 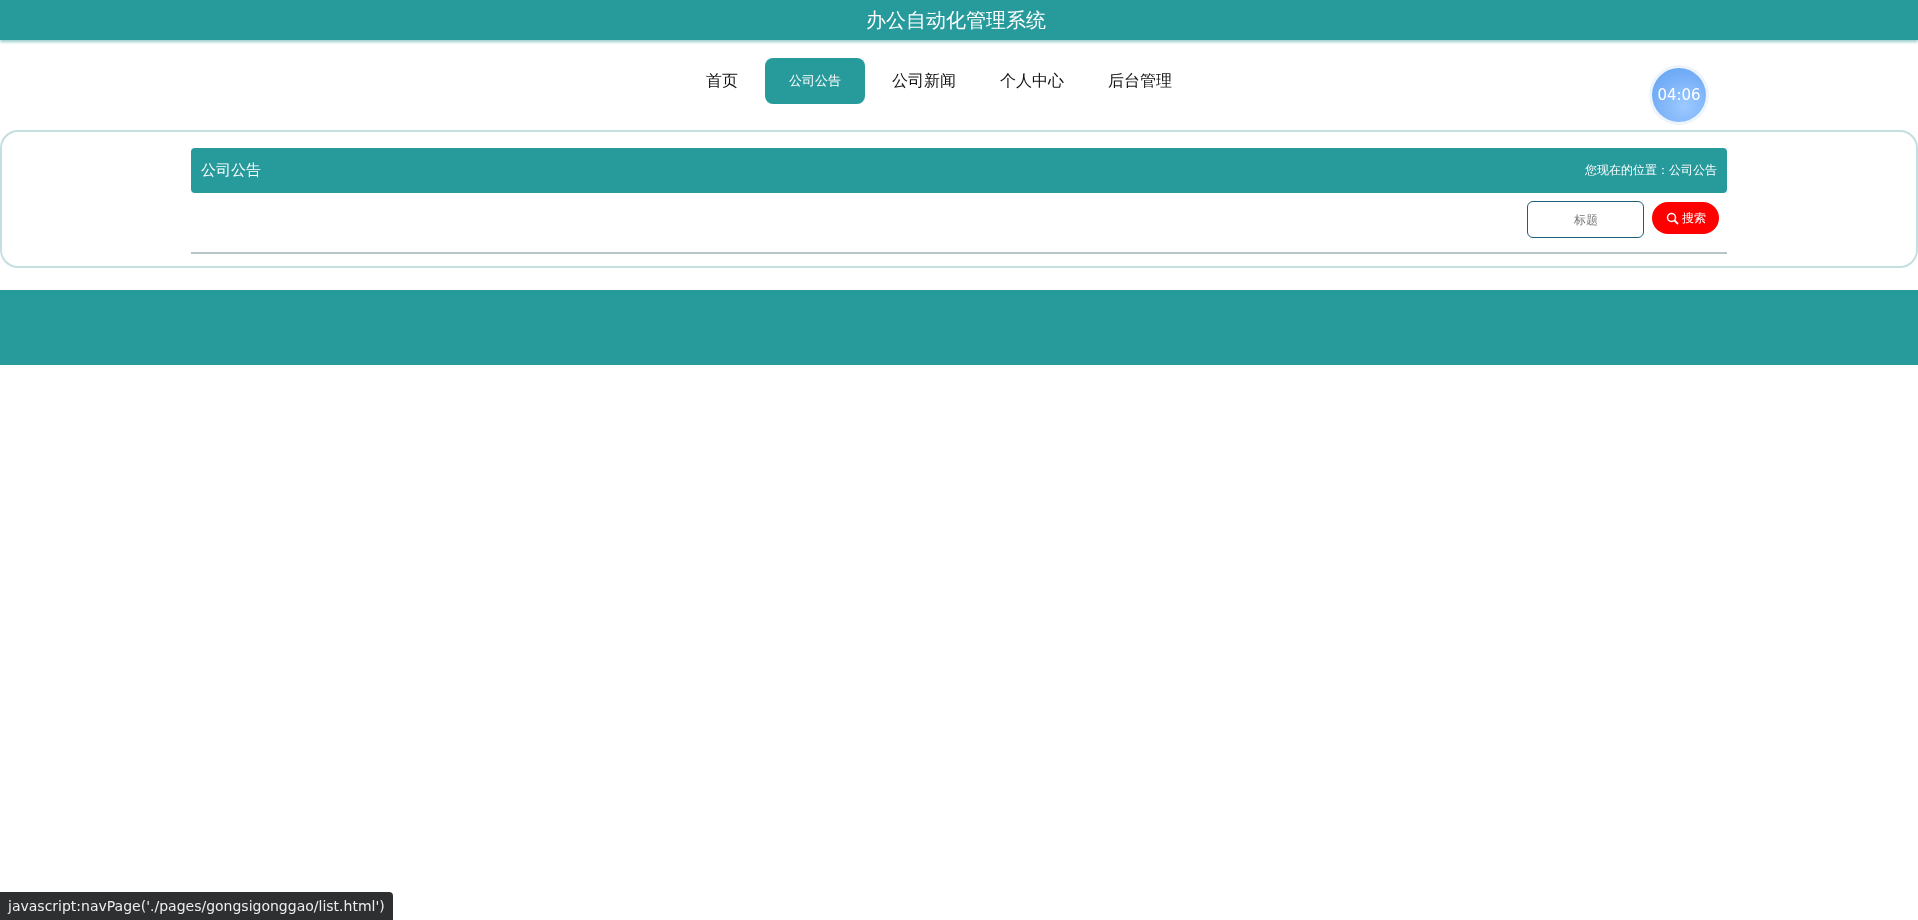 What do you see at coordinates (1032, 81) in the screenshot?
I see `nav-tab: 个人中心` at bounding box center [1032, 81].